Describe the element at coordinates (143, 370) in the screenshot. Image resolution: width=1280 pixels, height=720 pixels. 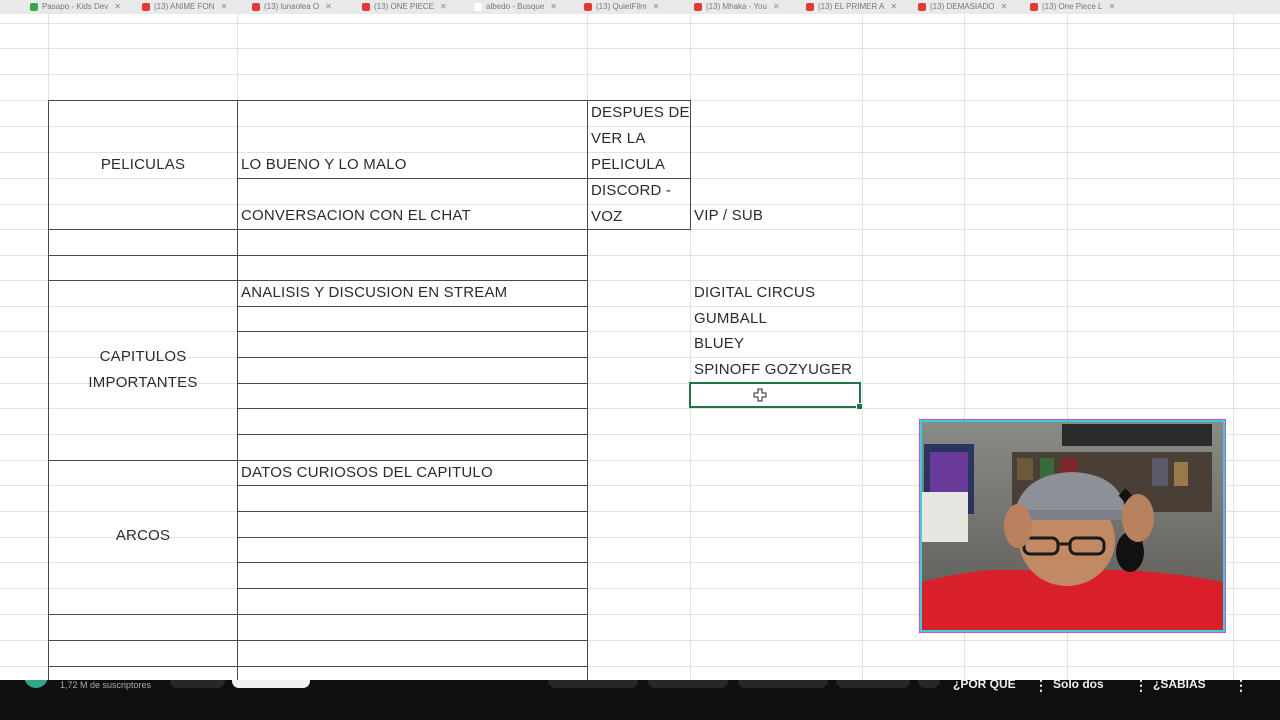
I see `cell-capitulos-importantes: CAPITULOS IMPORTANTES` at that location.